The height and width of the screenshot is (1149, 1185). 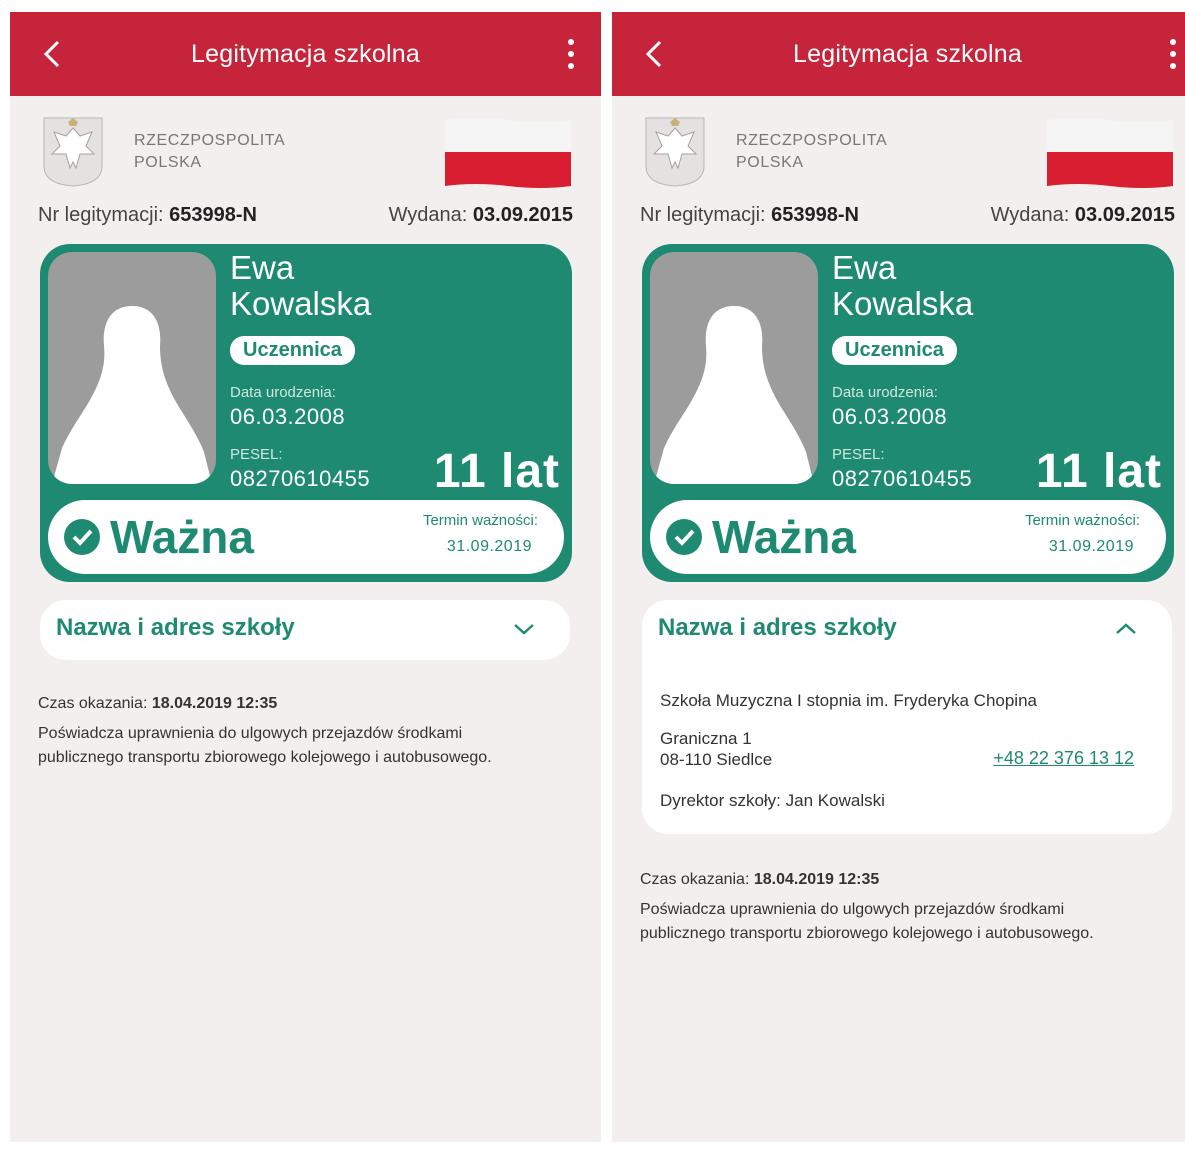 I want to click on chevron-up-icon, so click(x=1126, y=629).